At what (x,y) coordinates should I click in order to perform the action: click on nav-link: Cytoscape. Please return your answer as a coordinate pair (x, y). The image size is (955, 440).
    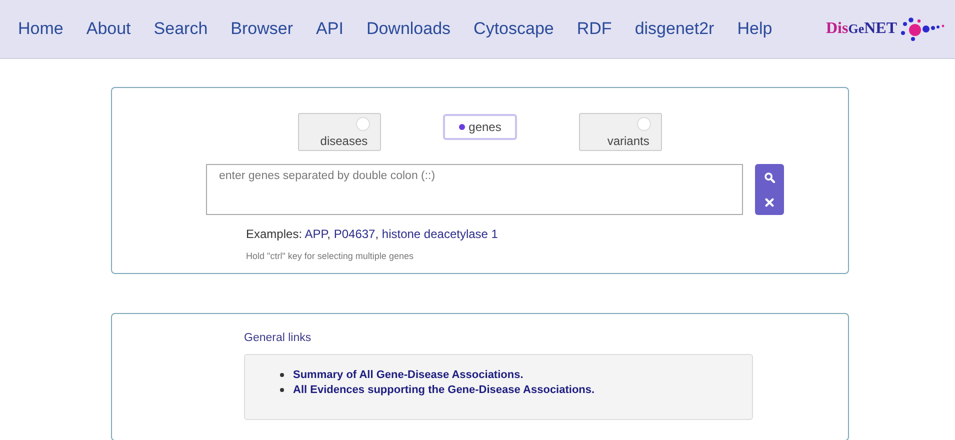
    Looking at the image, I should click on (514, 29).